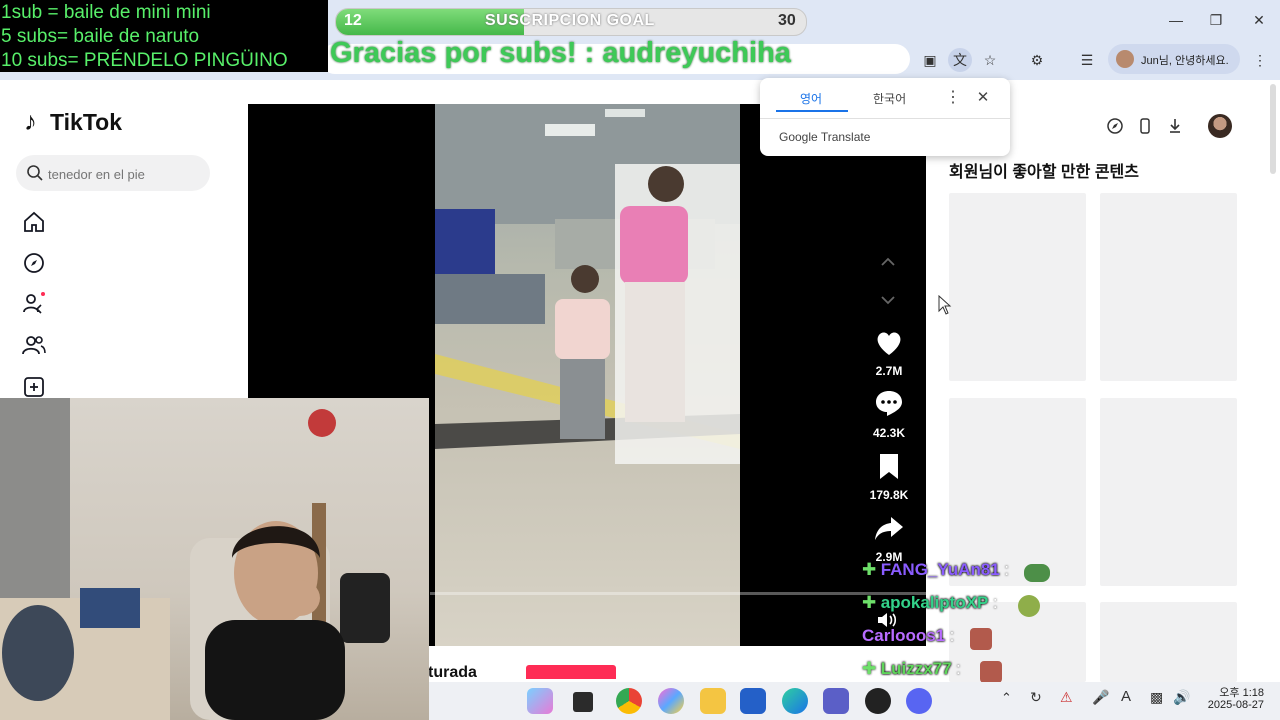 This screenshot has width=1280, height=720. Describe the element at coordinates (1237, 692) in the screenshot. I see `clock-time: 오후 1:18` at that location.